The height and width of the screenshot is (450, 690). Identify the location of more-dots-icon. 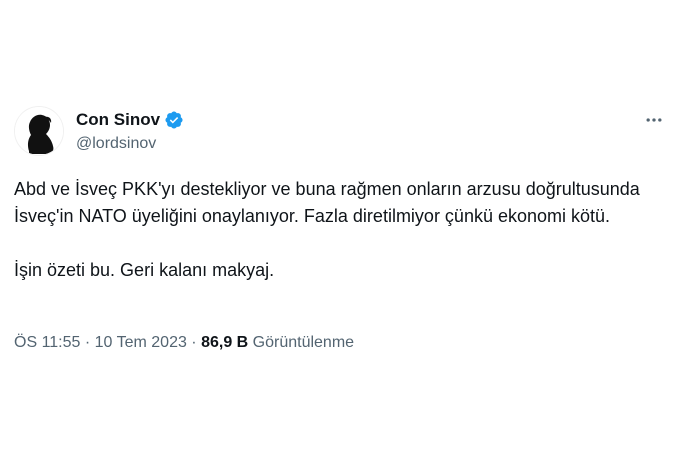
(654, 120).